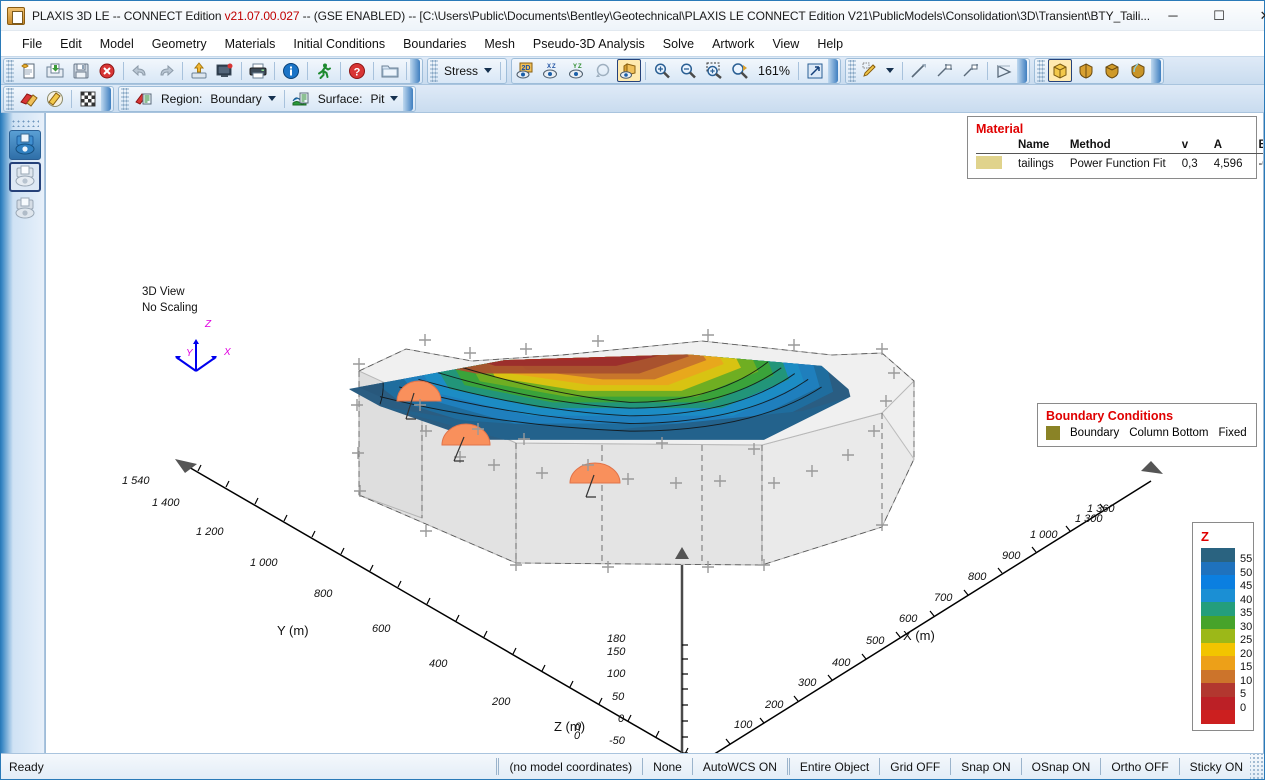 The width and height of the screenshot is (1265, 780). Describe the element at coordinates (785, 44) in the screenshot. I see `menu-view: View` at that location.